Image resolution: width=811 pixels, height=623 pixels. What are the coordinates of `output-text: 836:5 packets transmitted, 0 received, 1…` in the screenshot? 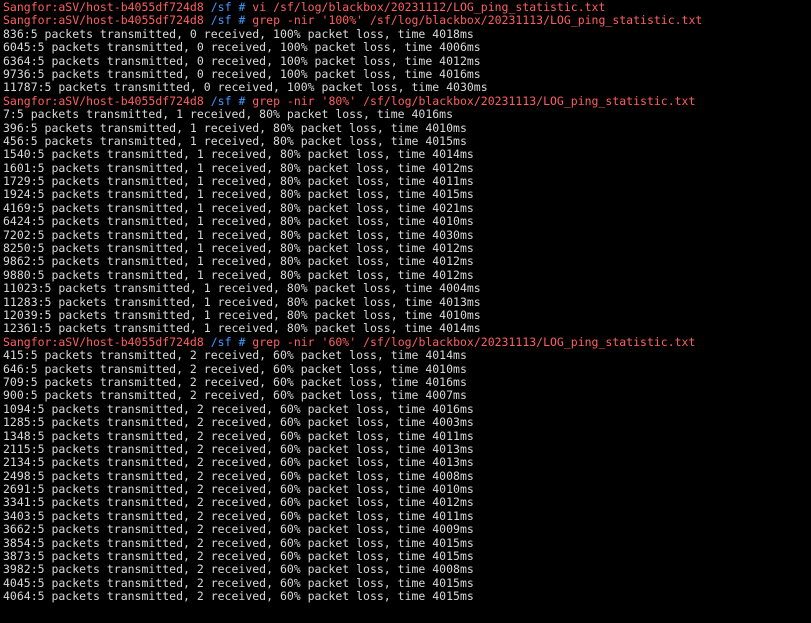 It's located at (238, 33).